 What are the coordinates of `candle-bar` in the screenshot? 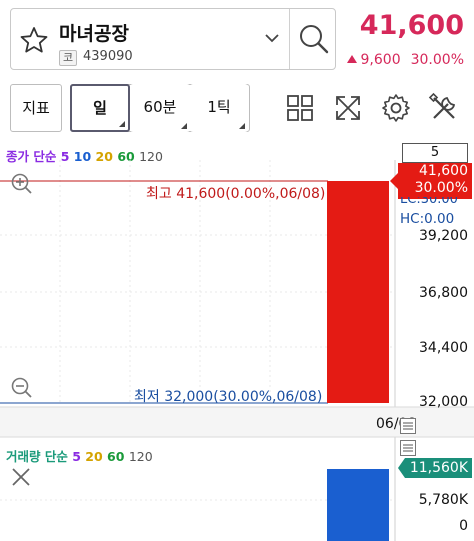 It's located at (358, 292).